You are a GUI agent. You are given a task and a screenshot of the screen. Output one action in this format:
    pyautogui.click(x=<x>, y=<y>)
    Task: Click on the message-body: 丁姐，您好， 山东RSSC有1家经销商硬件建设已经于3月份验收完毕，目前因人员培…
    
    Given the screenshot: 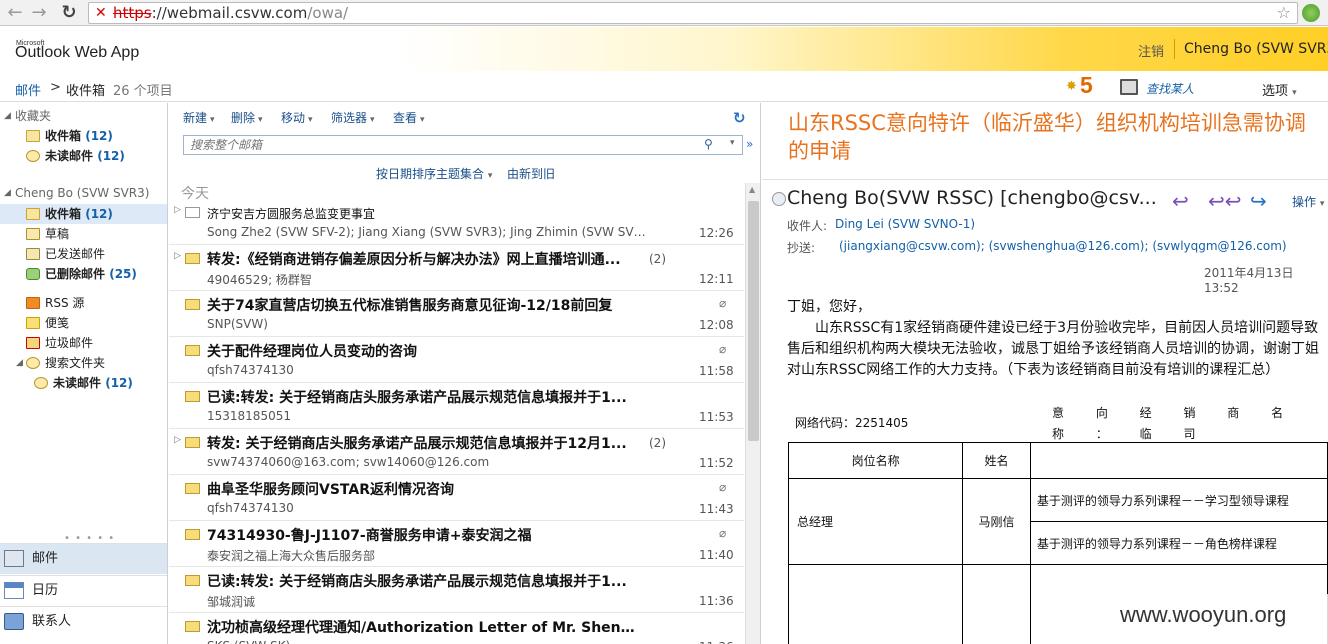 What is the action you would take?
    pyautogui.click(x=1054, y=339)
    